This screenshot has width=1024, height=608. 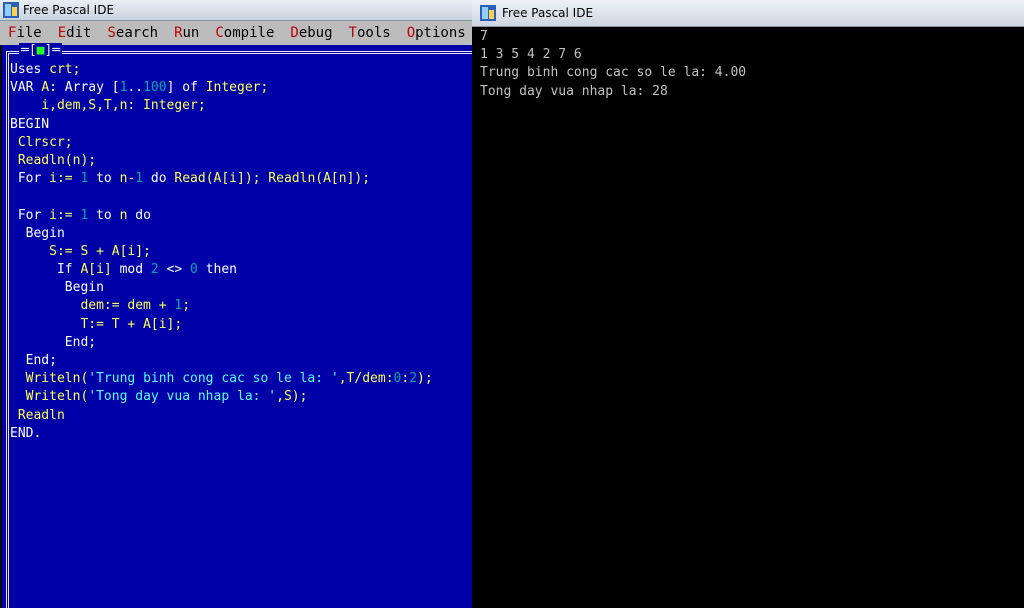 I want to click on code-token: ;, so click(x=186, y=306).